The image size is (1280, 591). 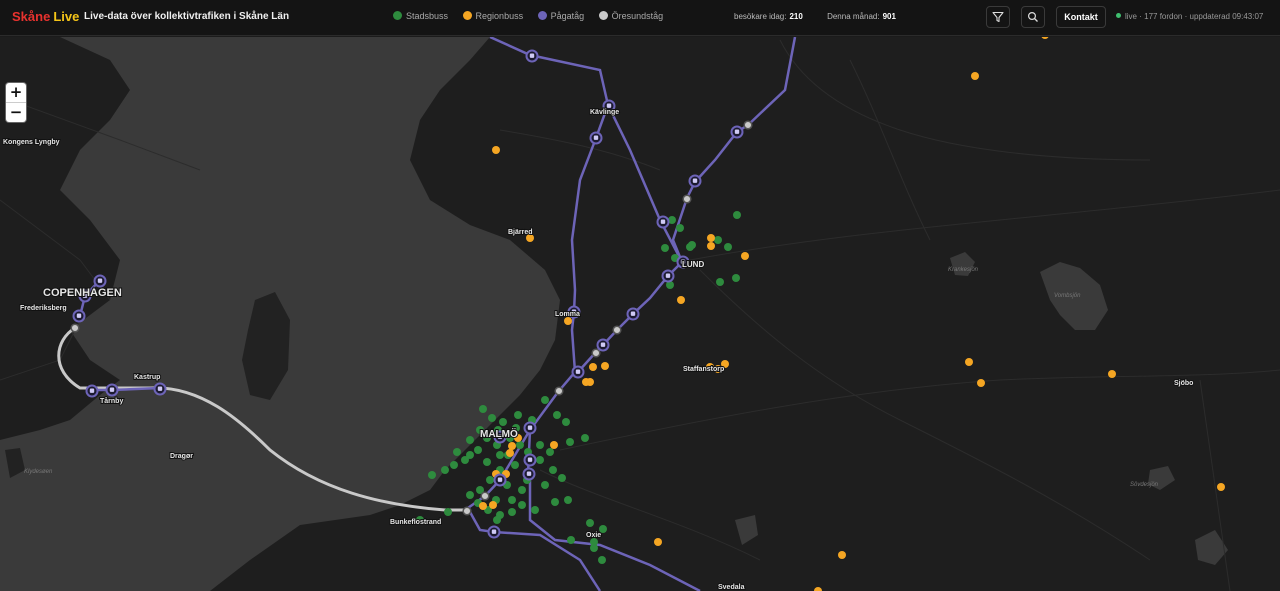 What do you see at coordinates (45, 16) in the screenshot?
I see `brand-logo: Skåne Live` at bounding box center [45, 16].